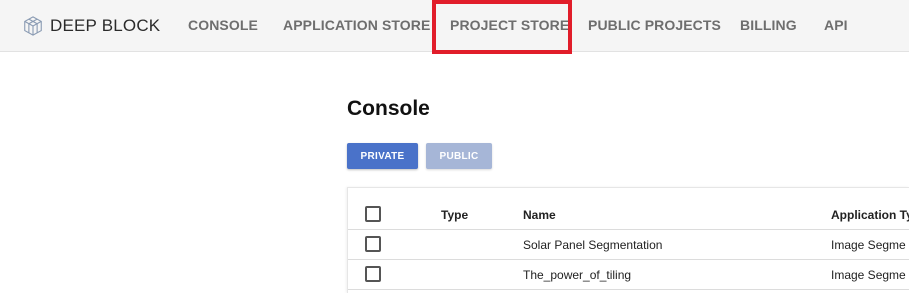 The height and width of the screenshot is (293, 909). What do you see at coordinates (628, 215) in the screenshot?
I see `table-header-row: Type Name Application Typ` at bounding box center [628, 215].